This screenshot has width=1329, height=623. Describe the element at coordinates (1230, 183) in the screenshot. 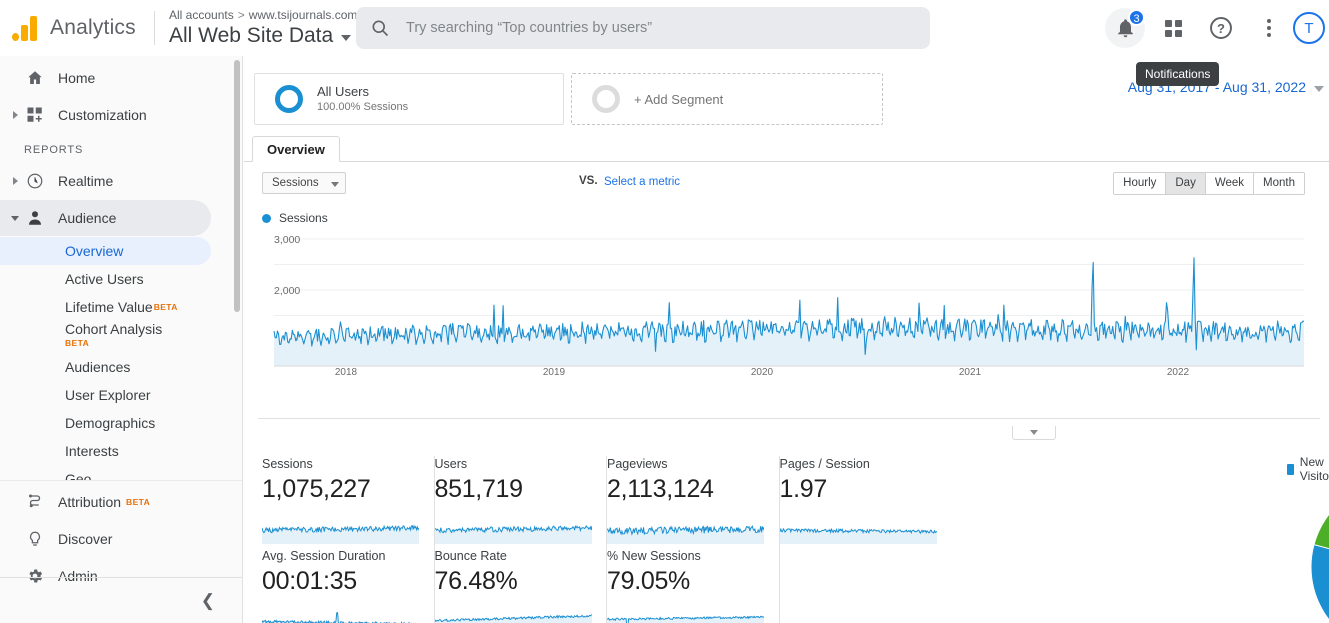

I see `granularity-week: Week` at that location.